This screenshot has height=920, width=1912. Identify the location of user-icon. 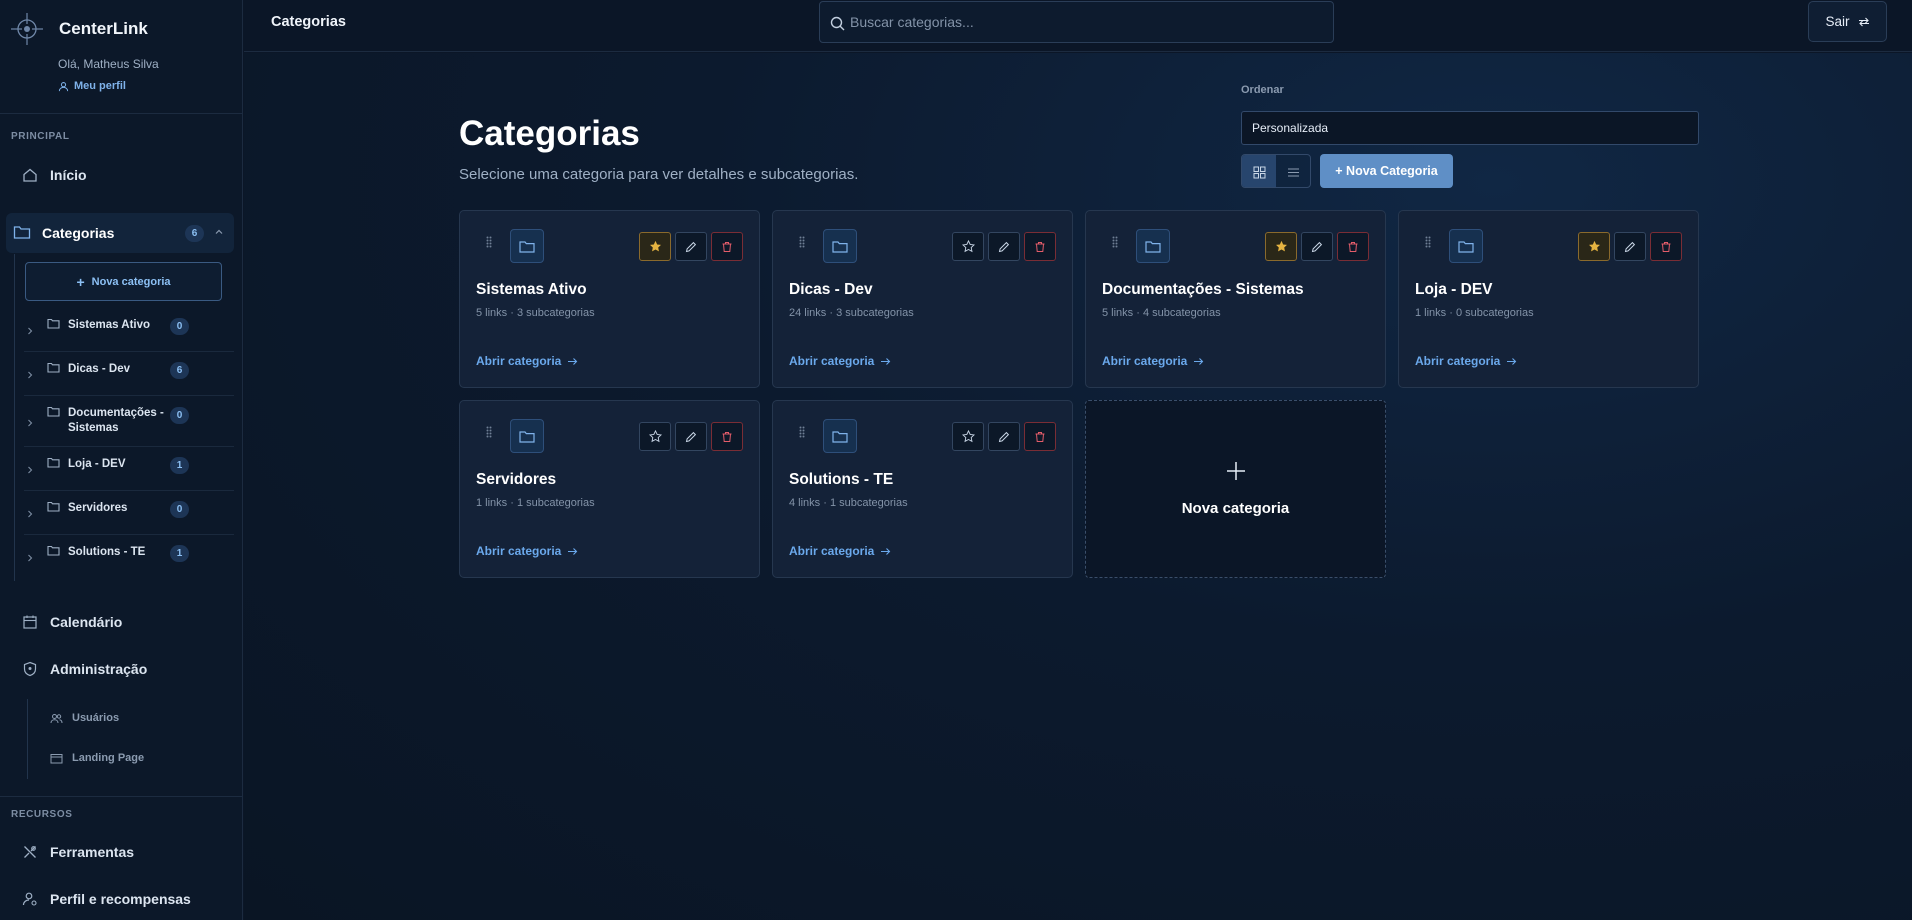
(63, 86).